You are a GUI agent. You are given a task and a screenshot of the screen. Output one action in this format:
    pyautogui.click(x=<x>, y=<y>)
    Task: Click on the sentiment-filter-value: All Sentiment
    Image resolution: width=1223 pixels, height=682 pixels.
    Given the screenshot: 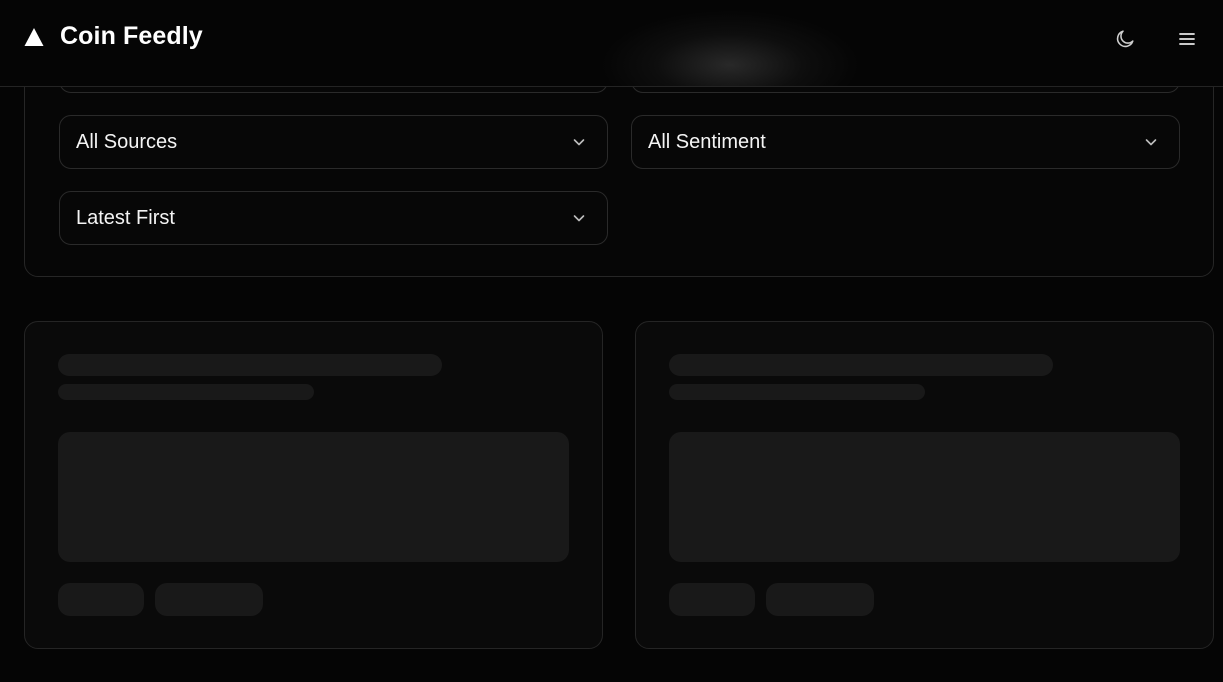 What is the action you would take?
    pyautogui.click(x=707, y=141)
    